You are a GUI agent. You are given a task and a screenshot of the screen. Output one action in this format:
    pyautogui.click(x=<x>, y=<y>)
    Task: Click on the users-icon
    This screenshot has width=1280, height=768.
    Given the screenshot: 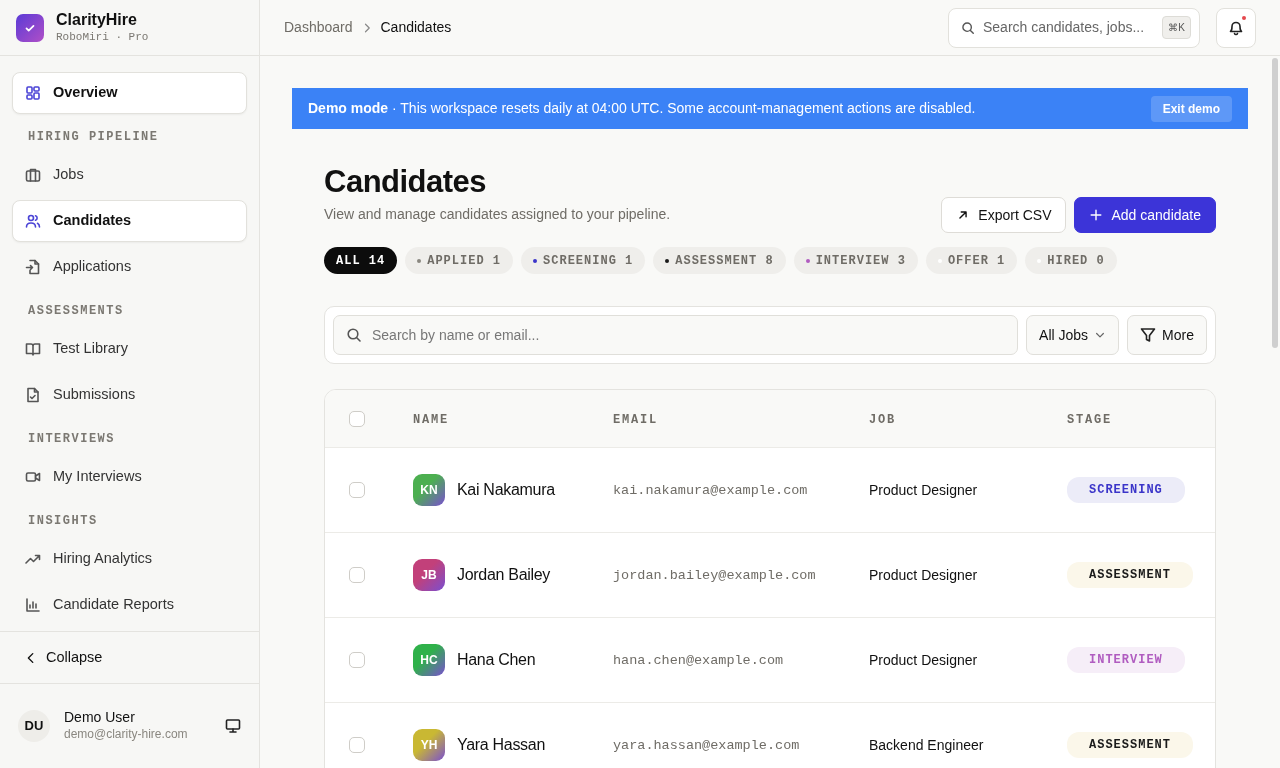 What is the action you would take?
    pyautogui.click(x=33, y=221)
    